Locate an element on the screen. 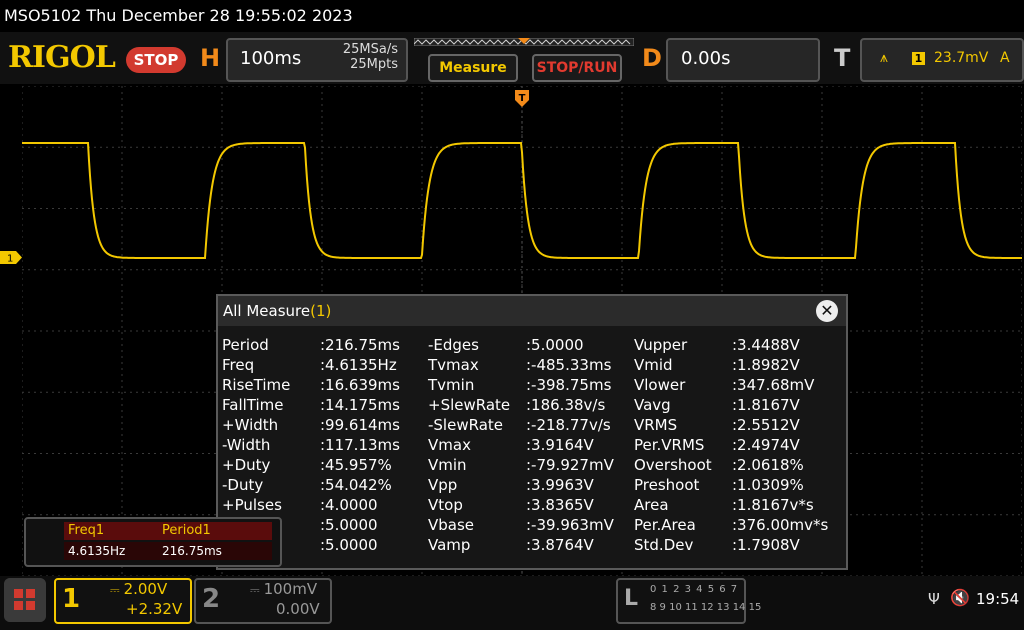 Image resolution: width=1024 pixels, height=630 pixels. measure-value: :1.8167v*s is located at coordinates (773, 505).